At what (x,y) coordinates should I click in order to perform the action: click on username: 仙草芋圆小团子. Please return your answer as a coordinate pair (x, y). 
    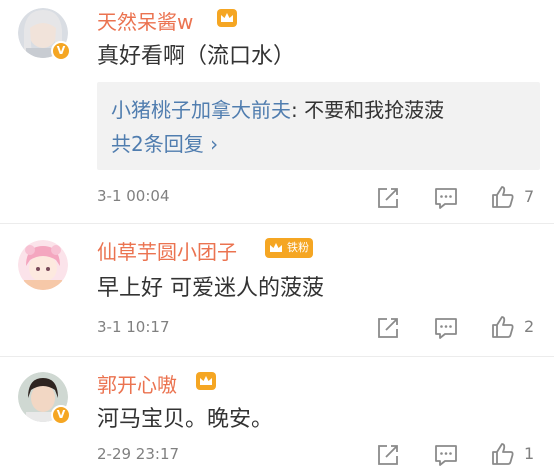
    Looking at the image, I should click on (167, 250).